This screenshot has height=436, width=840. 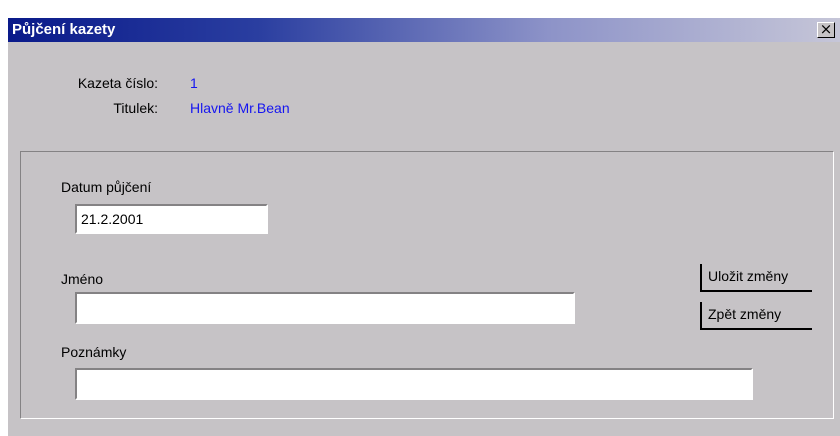 I want to click on save-changes-label: Uložit změny, so click(x=748, y=276).